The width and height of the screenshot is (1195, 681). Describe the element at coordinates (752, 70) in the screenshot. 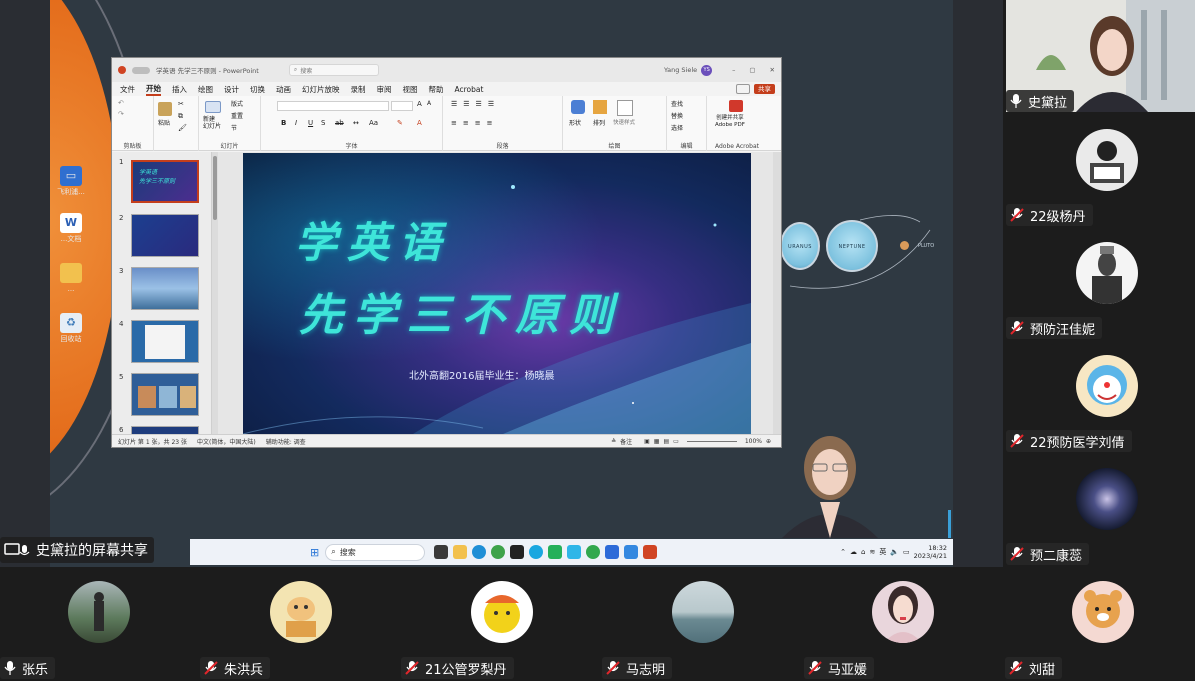

I see `maximize-icon: ▢` at that location.